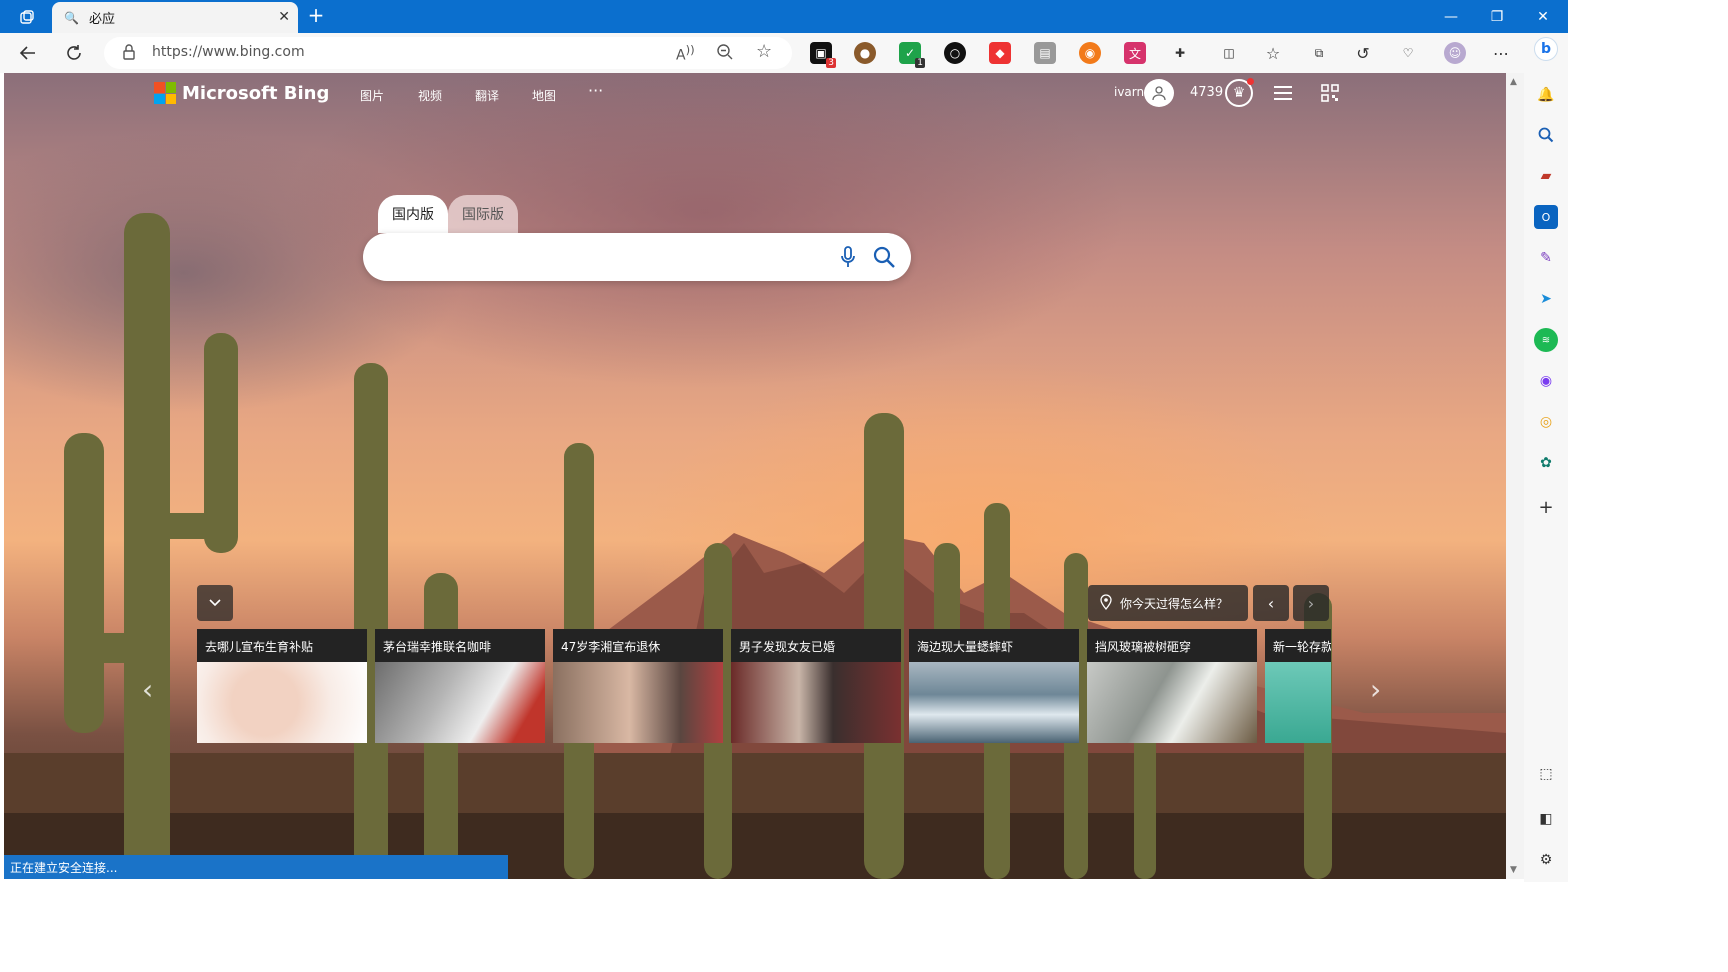 Image resolution: width=1728 pixels, height=972 pixels. What do you see at coordinates (912, 55) in the screenshot?
I see `shield-ext-icon: ✓ 1` at bounding box center [912, 55].